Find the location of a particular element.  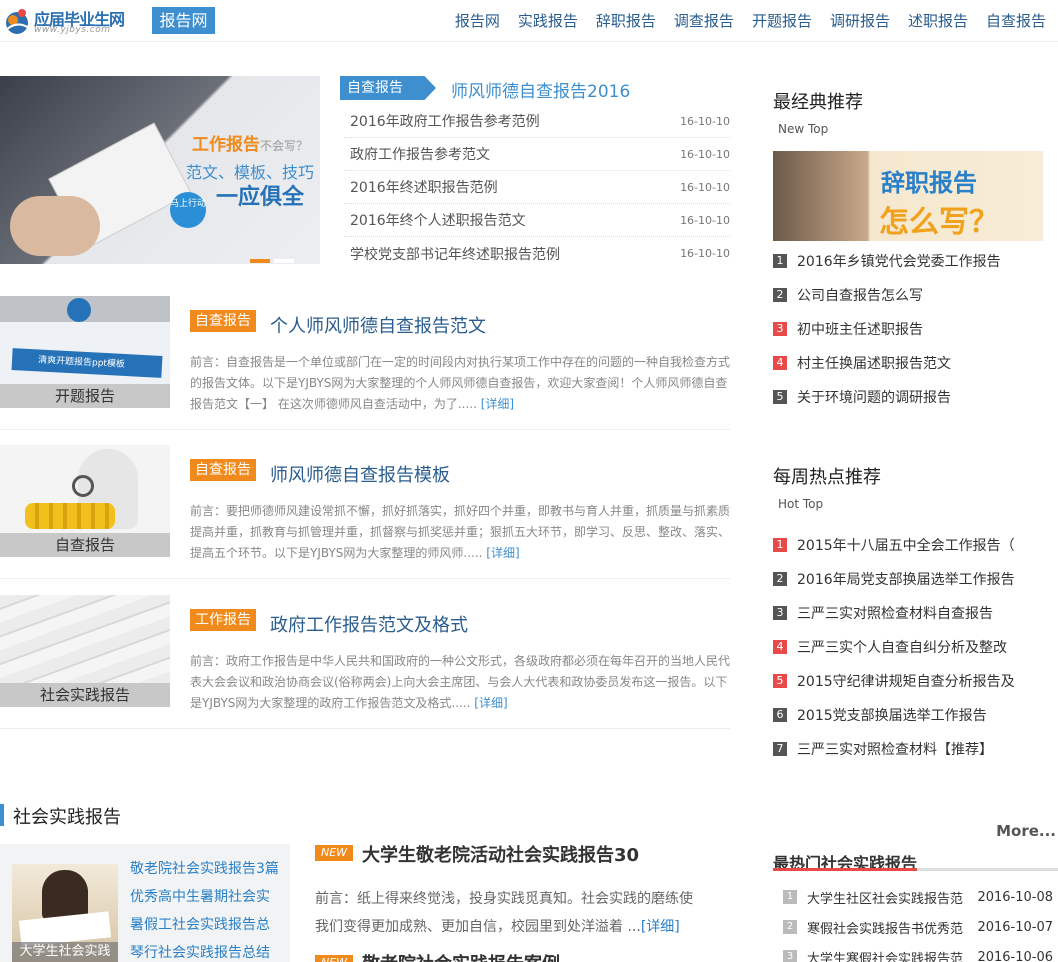

nav-item-debrief: 述职报告 is located at coordinates (938, 20).